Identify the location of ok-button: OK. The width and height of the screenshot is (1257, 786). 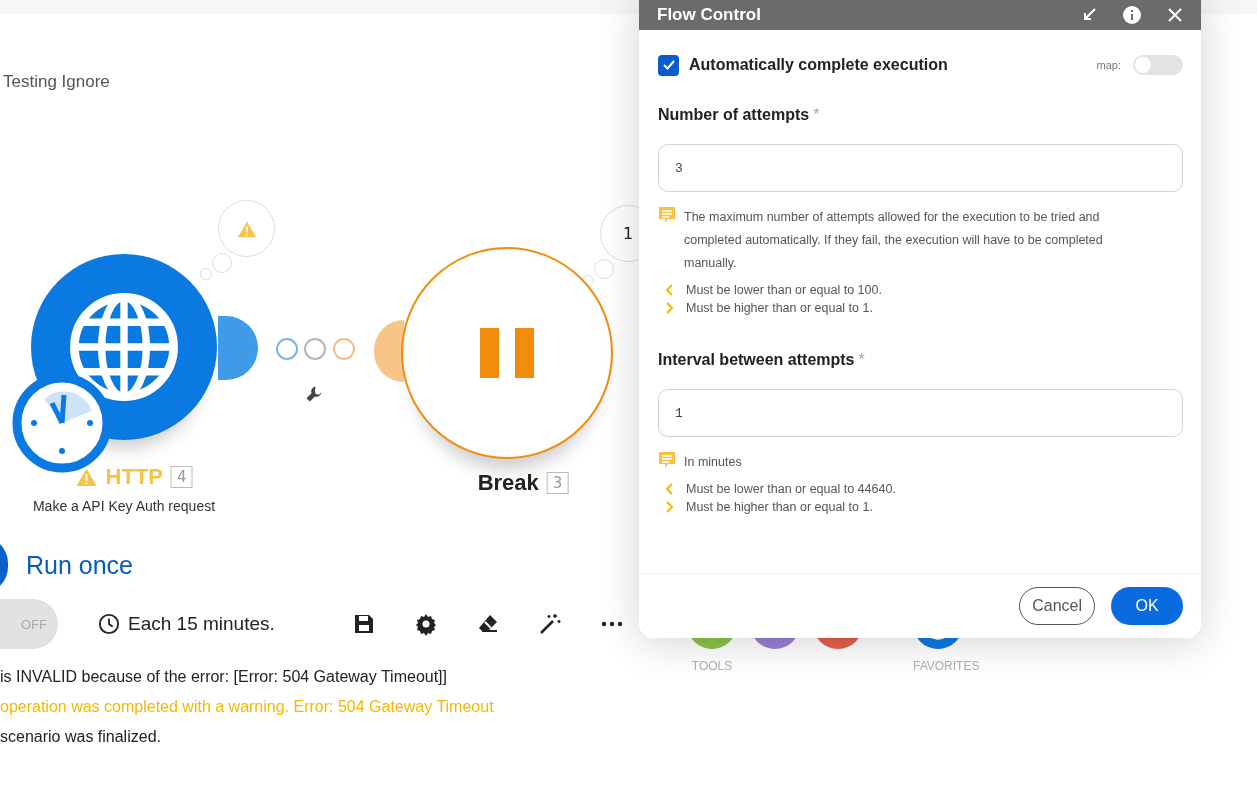
(1147, 606).